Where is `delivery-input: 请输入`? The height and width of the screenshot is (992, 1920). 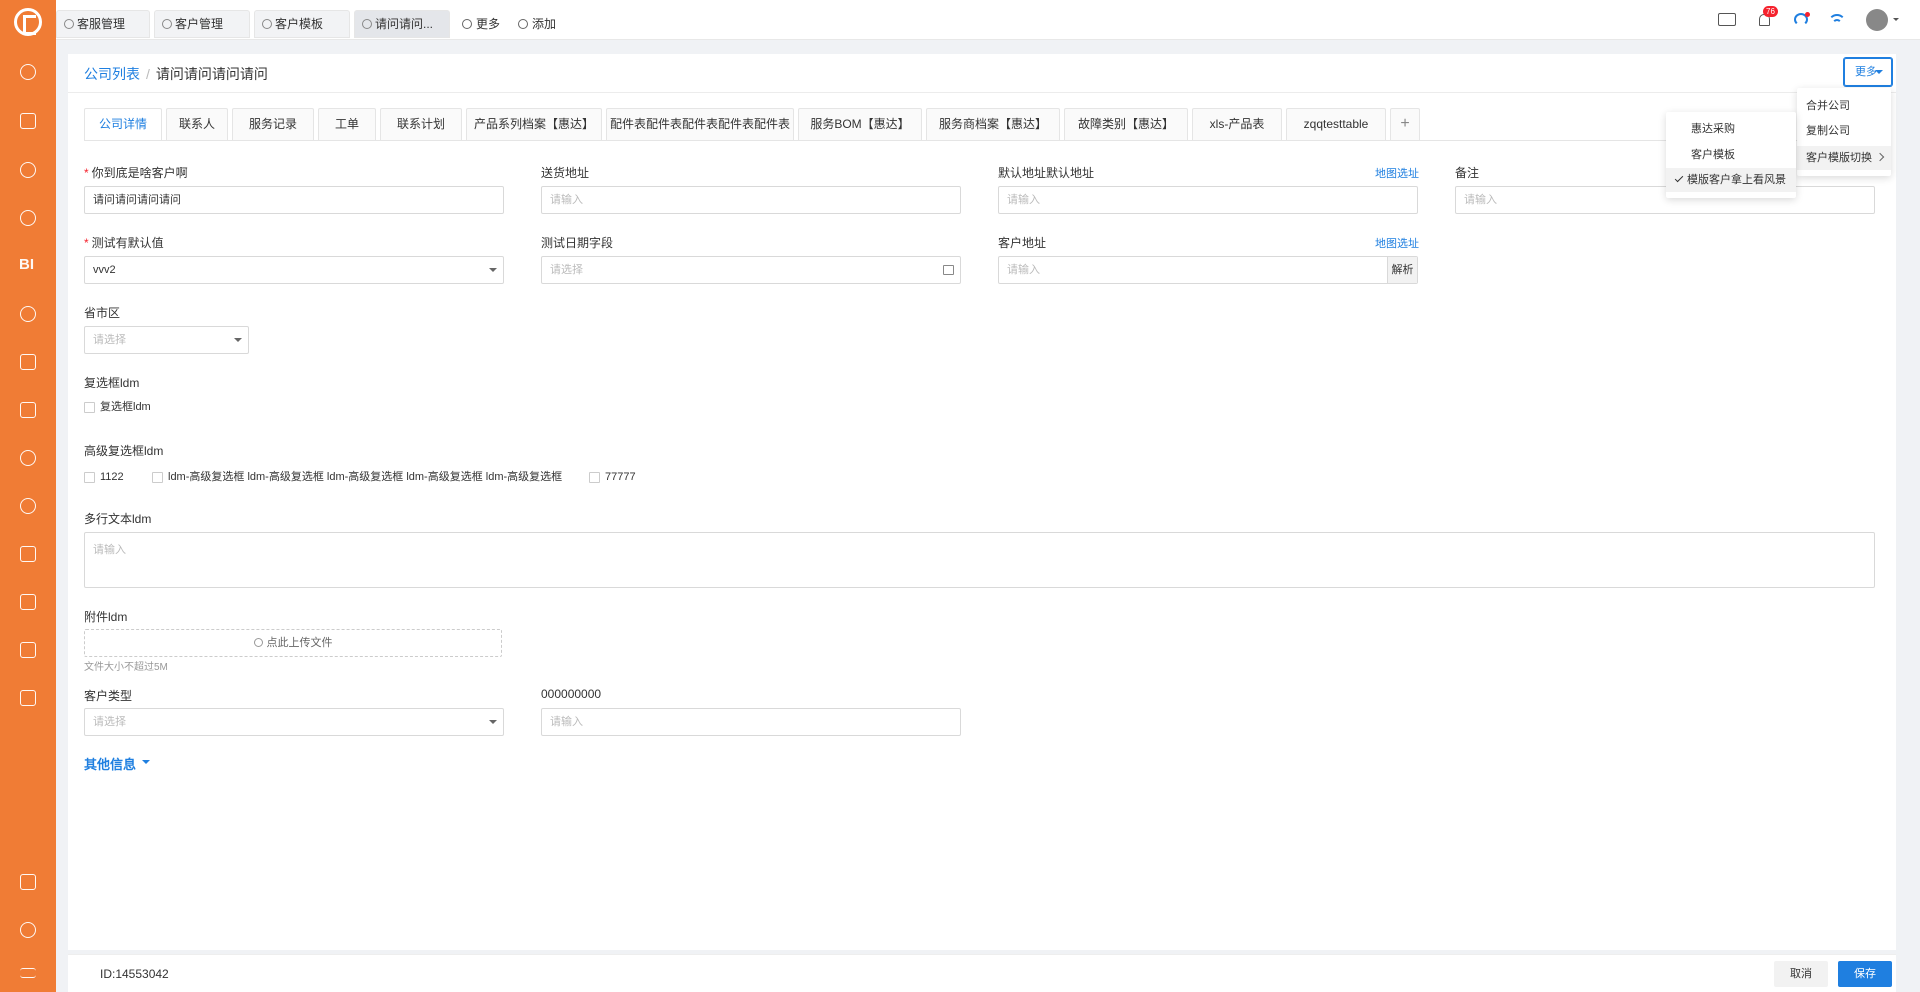
delivery-input: 请输入 is located at coordinates (751, 200).